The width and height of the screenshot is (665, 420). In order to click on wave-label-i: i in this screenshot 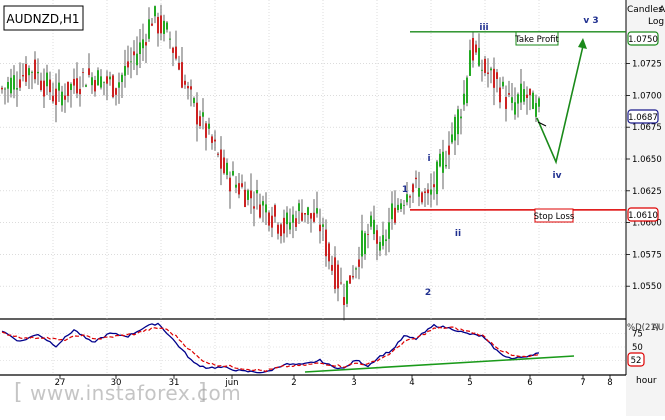, I will do `click(428, 159)`.